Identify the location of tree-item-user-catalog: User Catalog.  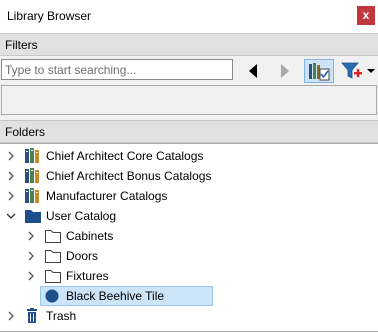
(189, 216).